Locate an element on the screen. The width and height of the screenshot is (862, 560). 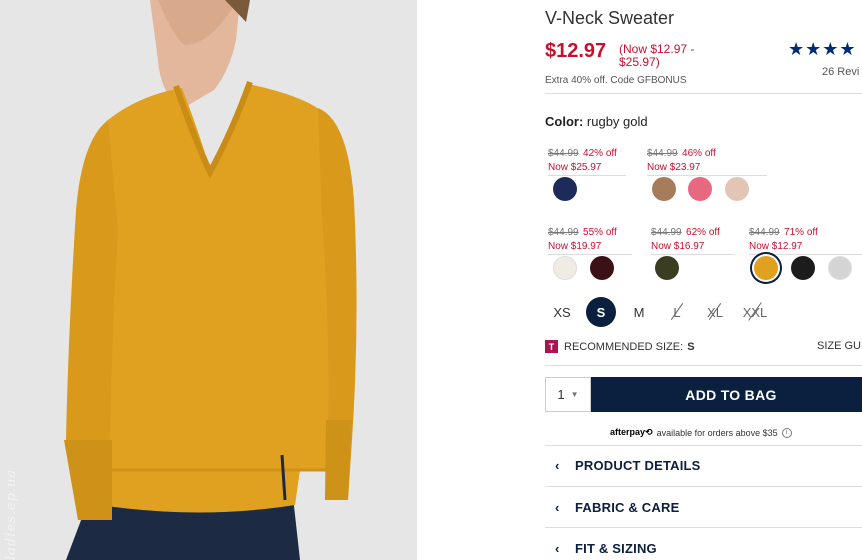
rating-stars-icon: ★★★★ is located at coordinates (822, 49).